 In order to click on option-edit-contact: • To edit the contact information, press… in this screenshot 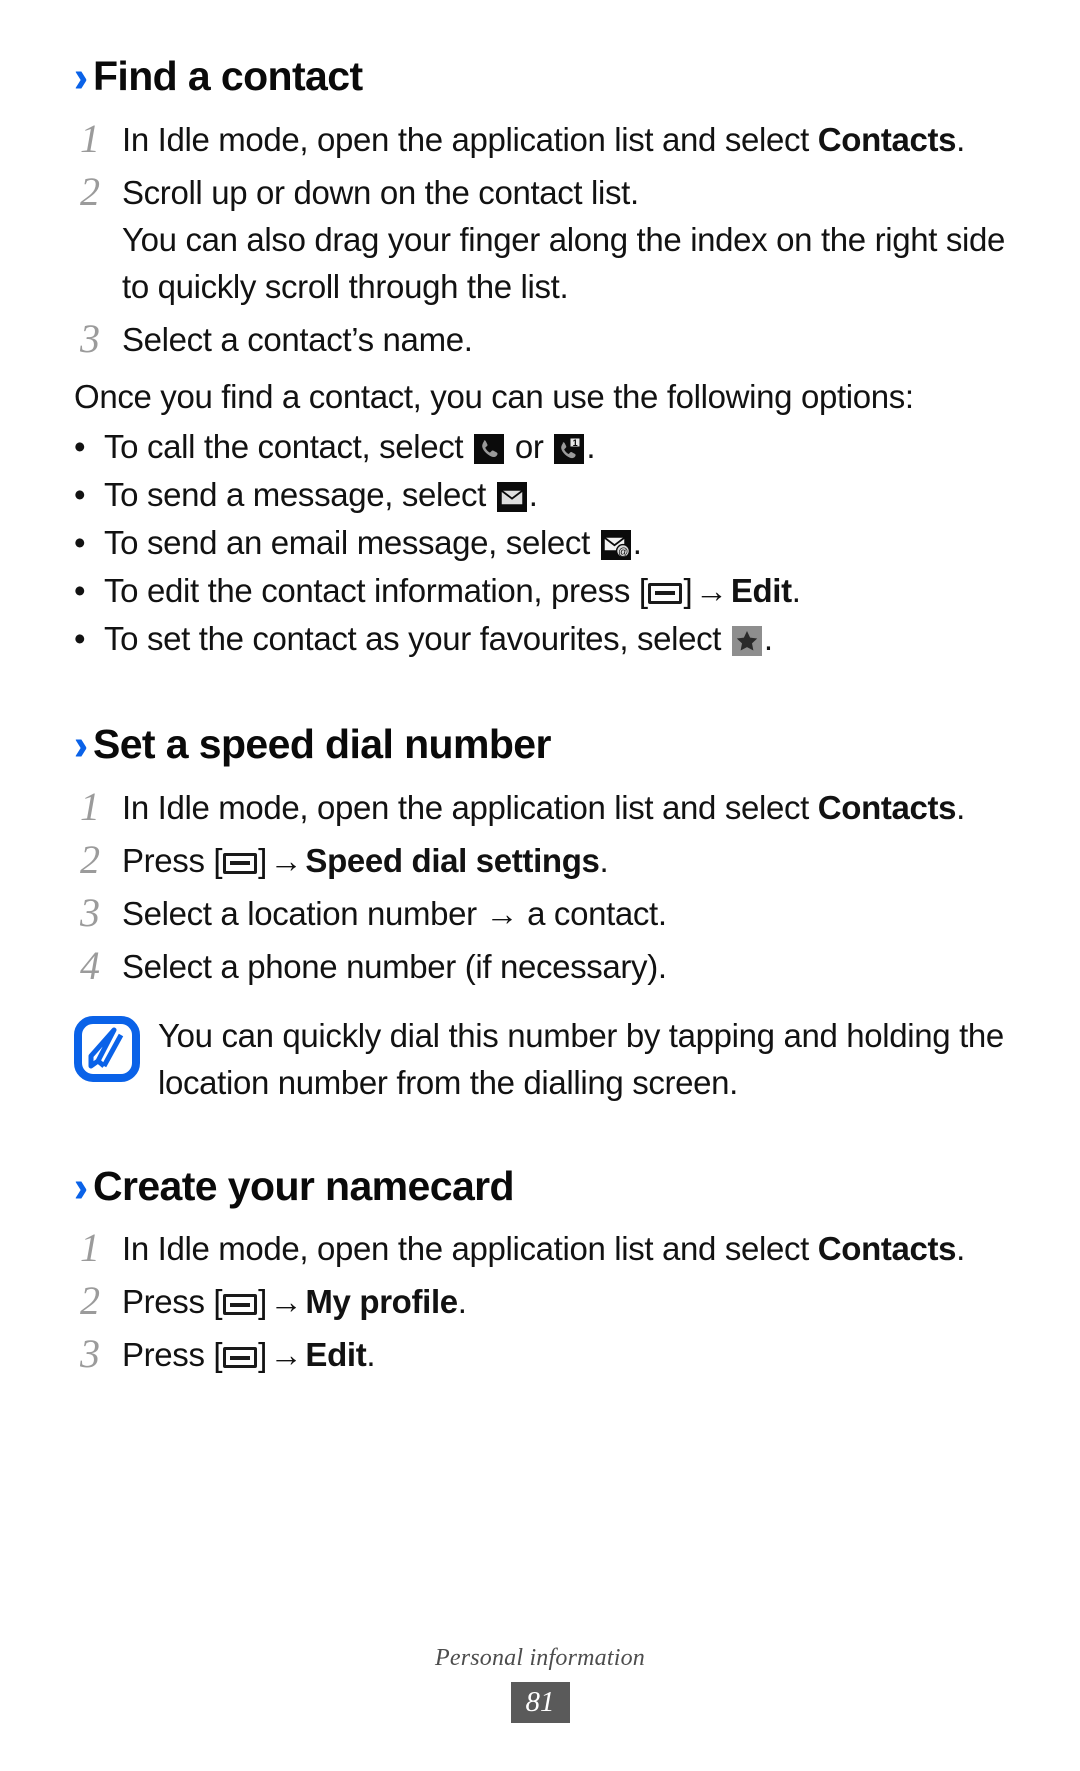, I will do `click(540, 591)`.